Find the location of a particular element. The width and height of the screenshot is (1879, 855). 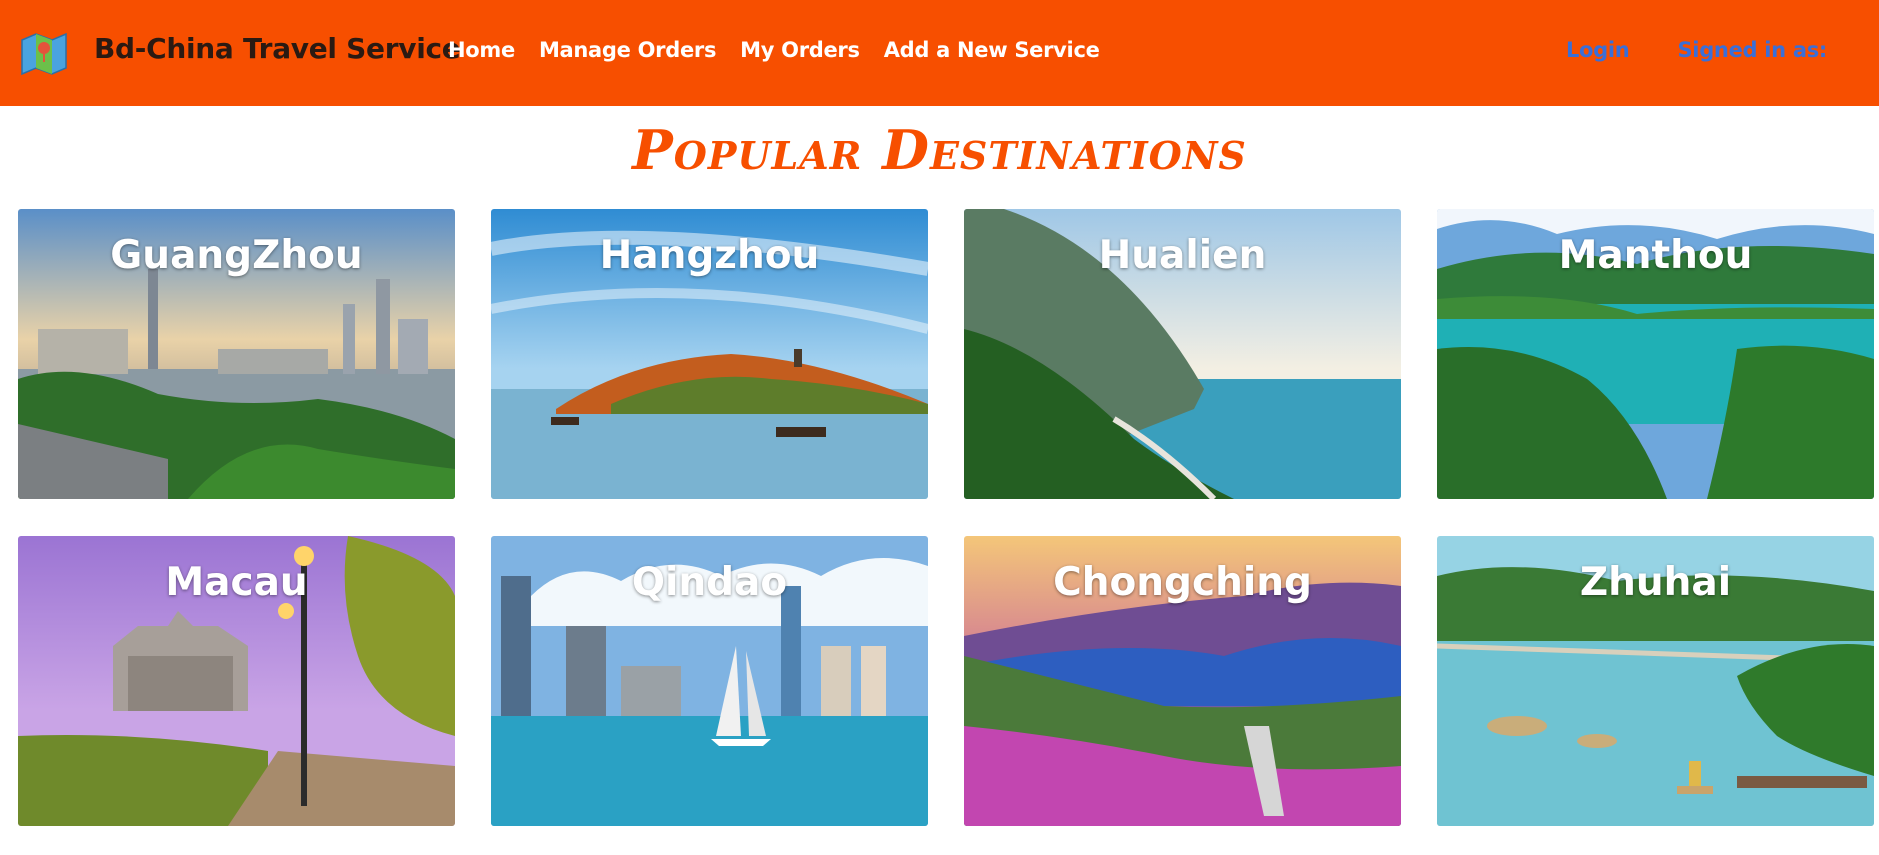

map-icon is located at coordinates (44, 53).